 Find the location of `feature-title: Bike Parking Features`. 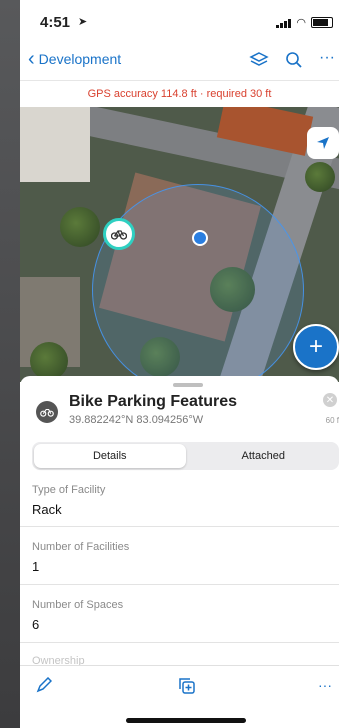

feature-title: Bike Parking Features is located at coordinates (153, 401).